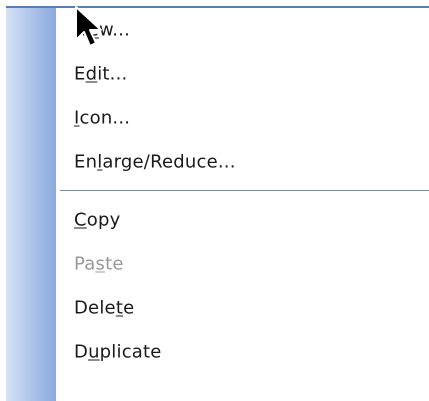 Image resolution: width=429 pixels, height=401 pixels. I want to click on menu-item-paste: Paste, so click(217, 264).